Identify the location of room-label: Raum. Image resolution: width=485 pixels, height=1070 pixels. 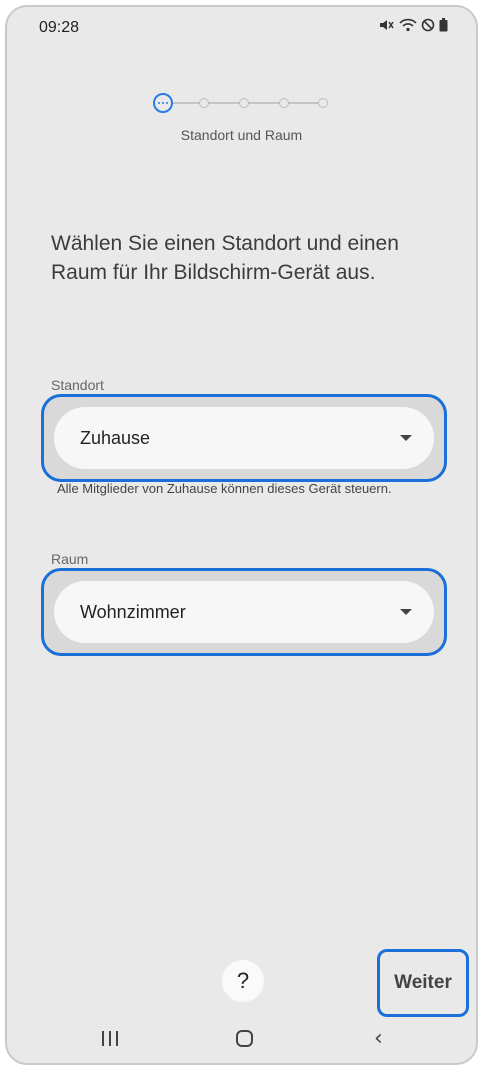
(70, 559).